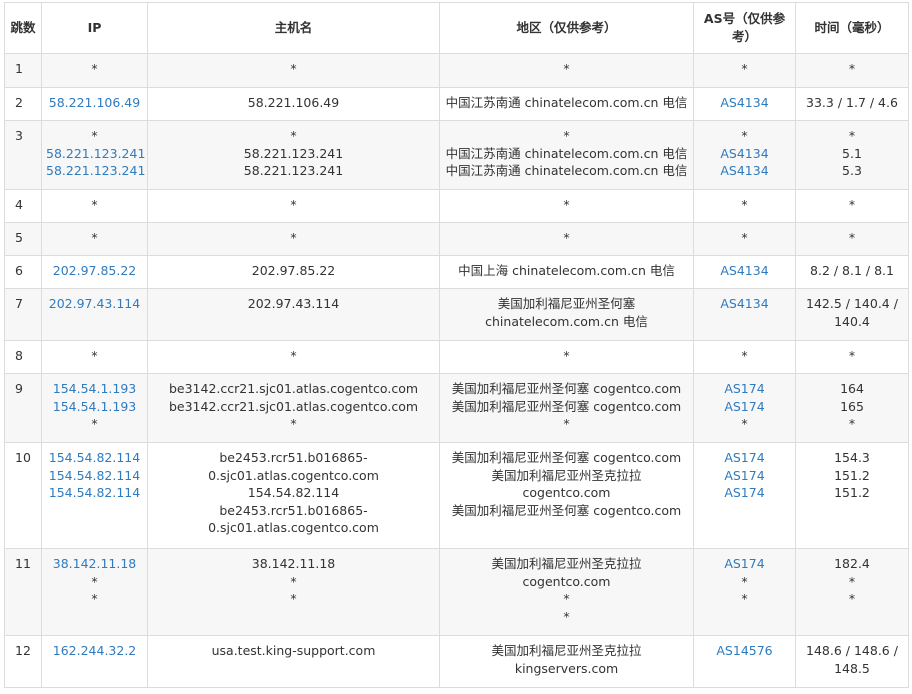 The width and height of the screenshot is (912, 694). I want to click on time-text: 148.6 / 148.6 /, so click(852, 650).